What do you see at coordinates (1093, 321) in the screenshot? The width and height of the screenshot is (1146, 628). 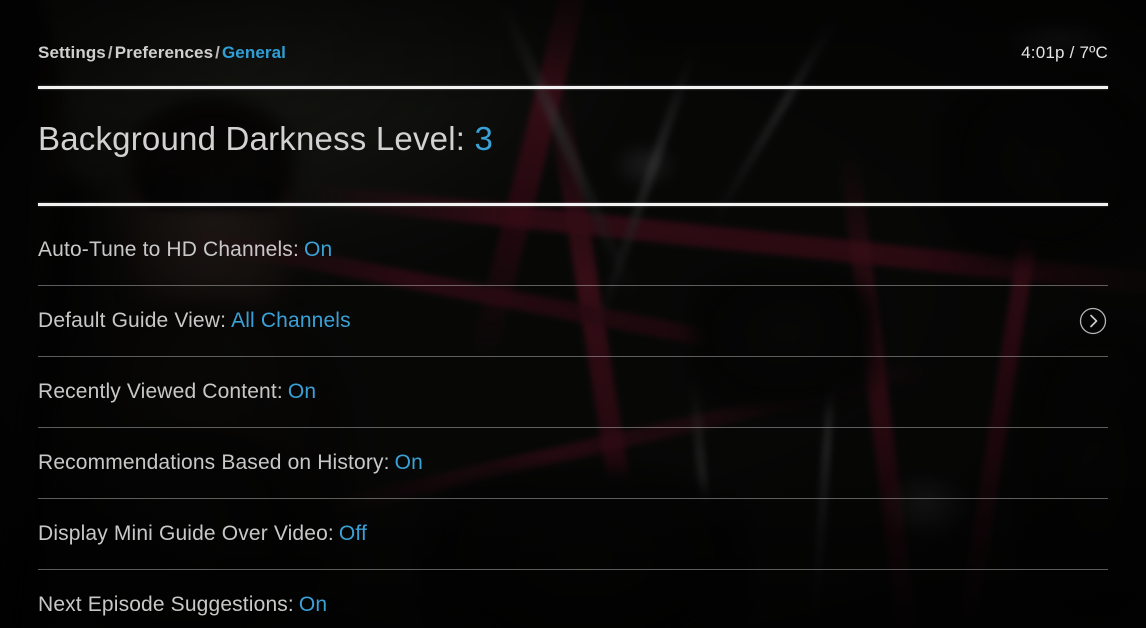 I see `chevron-right-circle-icon` at bounding box center [1093, 321].